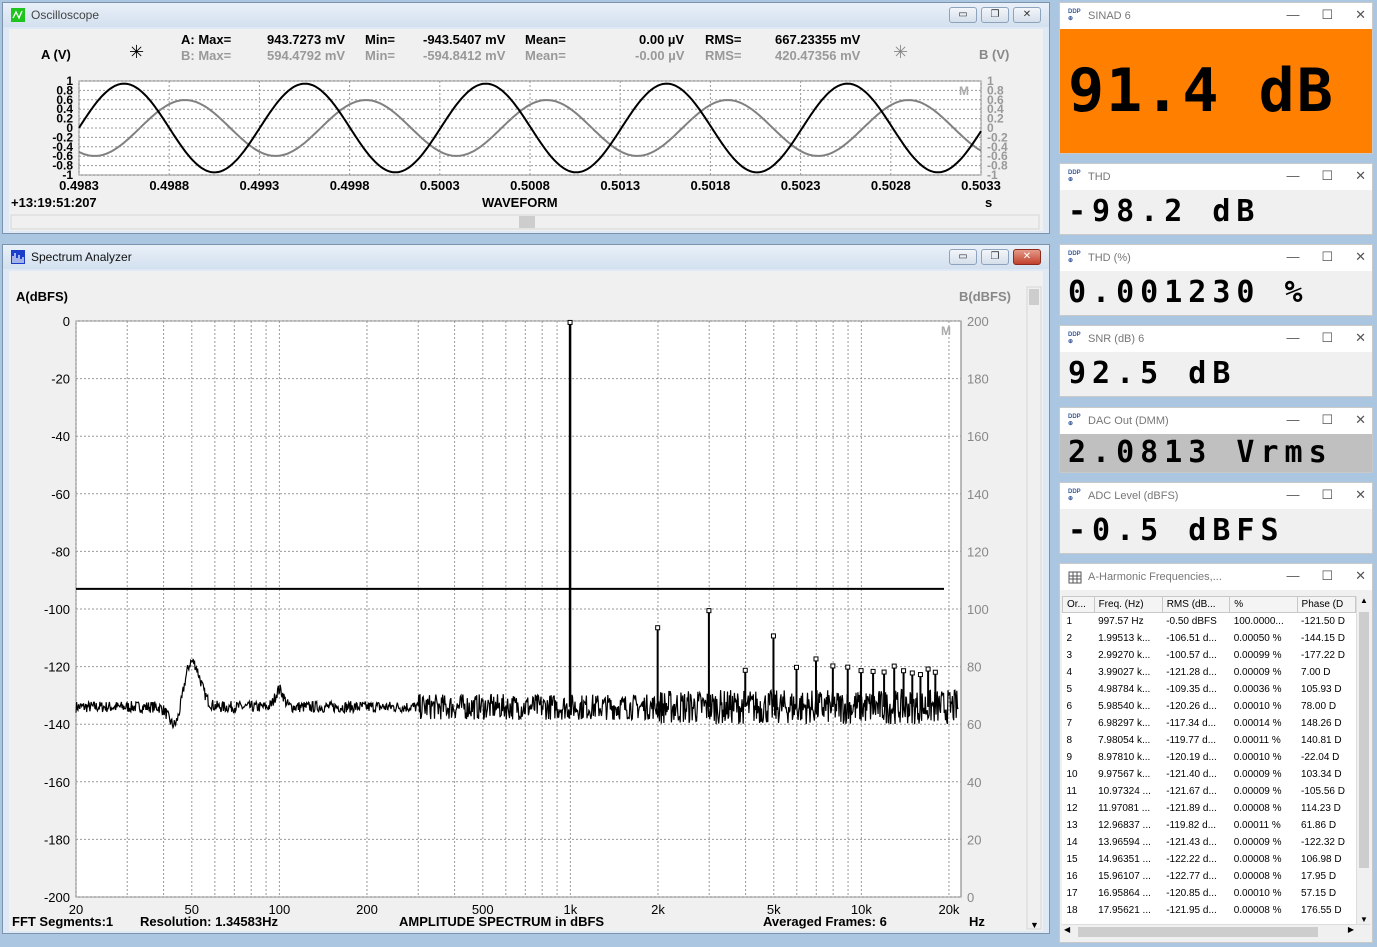 The height and width of the screenshot is (947, 1377). Describe the element at coordinates (1216, 78) in the screenshot. I see `meter-1: DDP ⊕ SINAD 6 — ☐ ✕ 91.4 dB` at that location.